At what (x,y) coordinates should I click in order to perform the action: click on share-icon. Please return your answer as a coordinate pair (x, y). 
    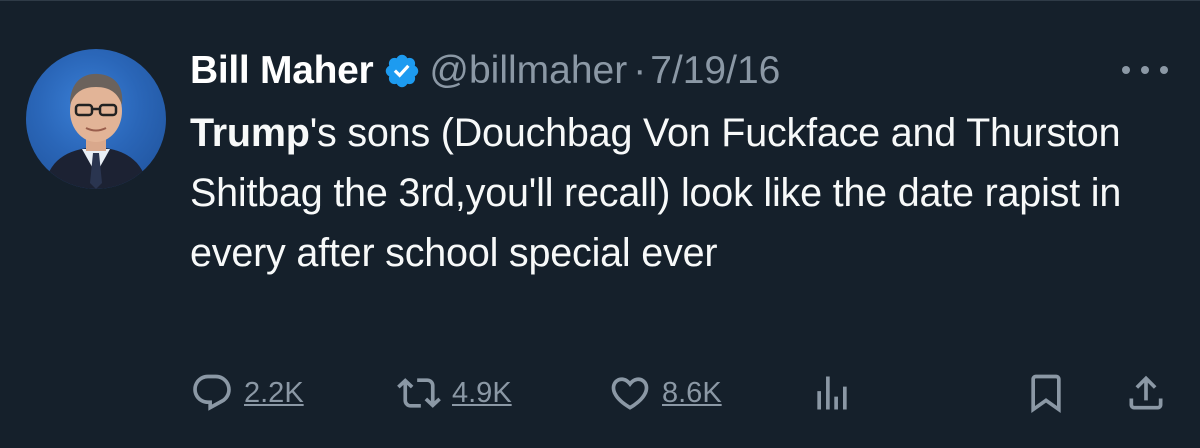
    Looking at the image, I should click on (1146, 393).